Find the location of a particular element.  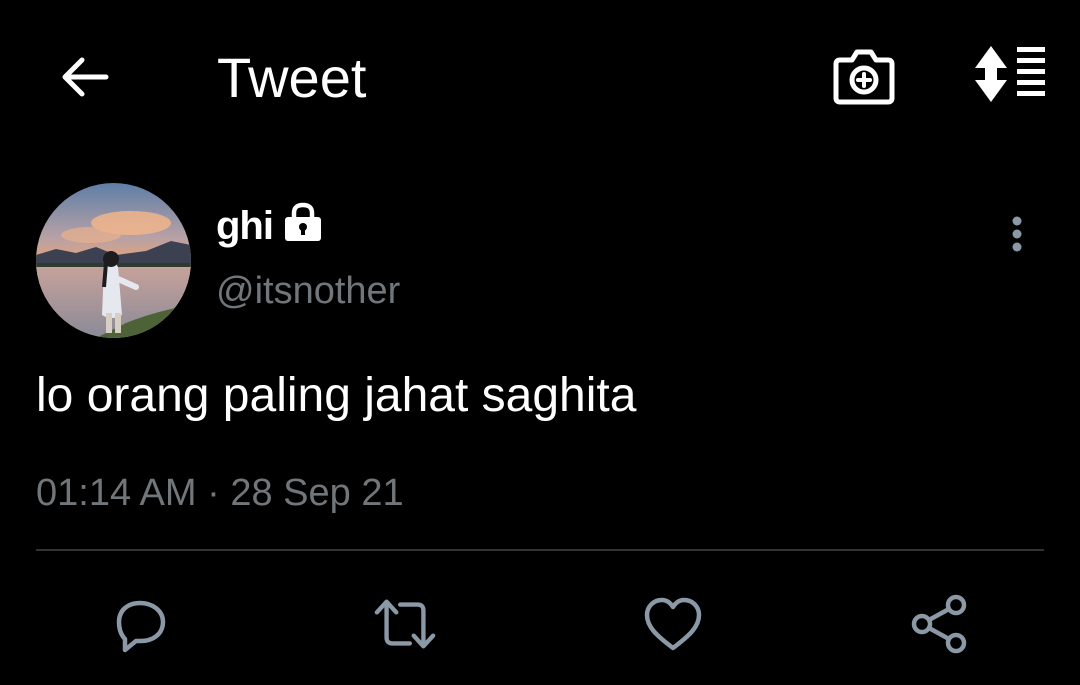

tweet-timestamp: 01:14 AM · 28 Sep 21 is located at coordinates (220, 493).